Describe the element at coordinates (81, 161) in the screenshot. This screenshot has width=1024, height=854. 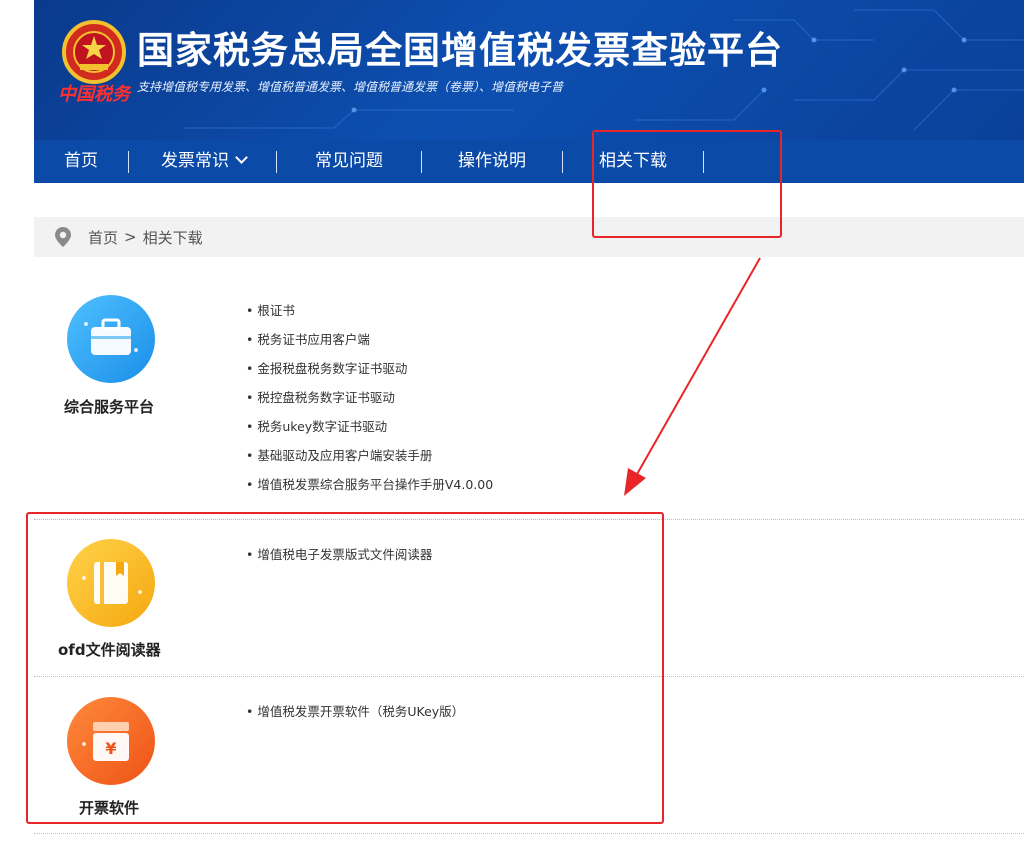
I see `nav-home: 首页` at that location.